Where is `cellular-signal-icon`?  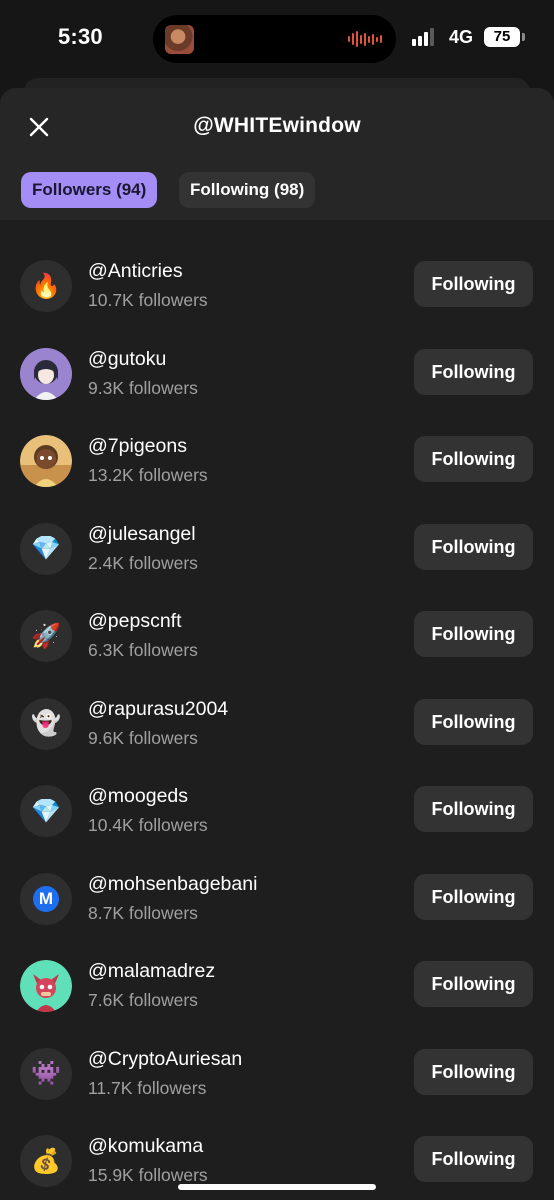 cellular-signal-icon is located at coordinates (423, 37).